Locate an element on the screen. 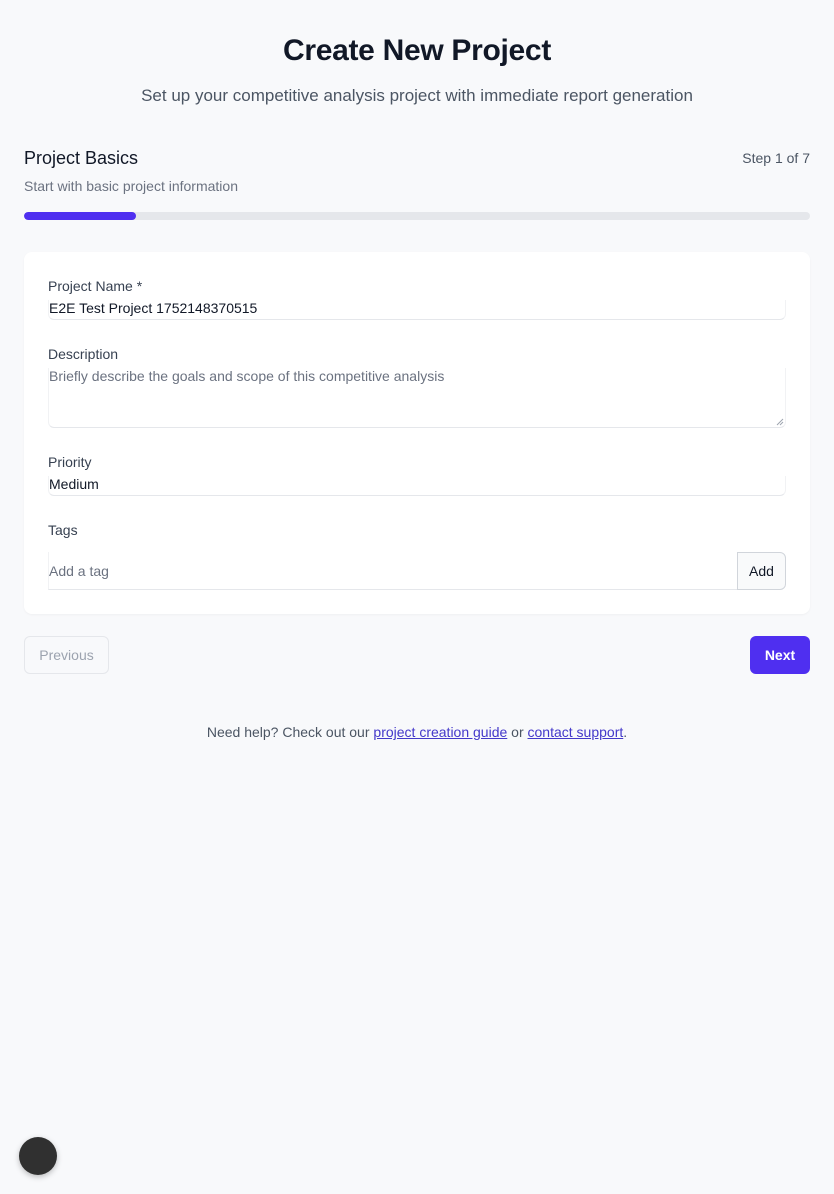 The width and height of the screenshot is (834, 1194). progress-bar-fill is located at coordinates (80, 216).